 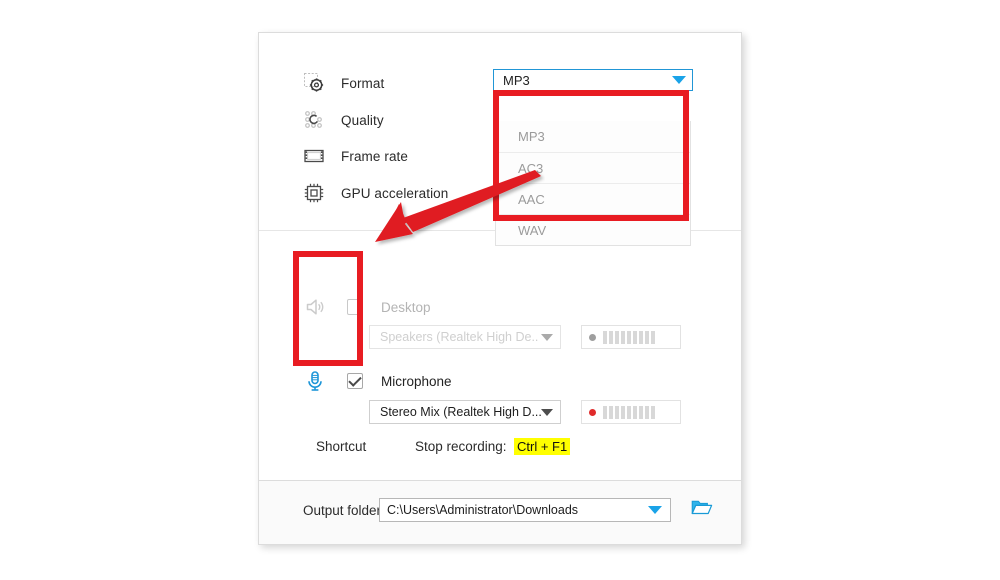 I want to click on shortcut-section: Shortcut Stop recording: Ctrl + F1, so click(x=500, y=446).